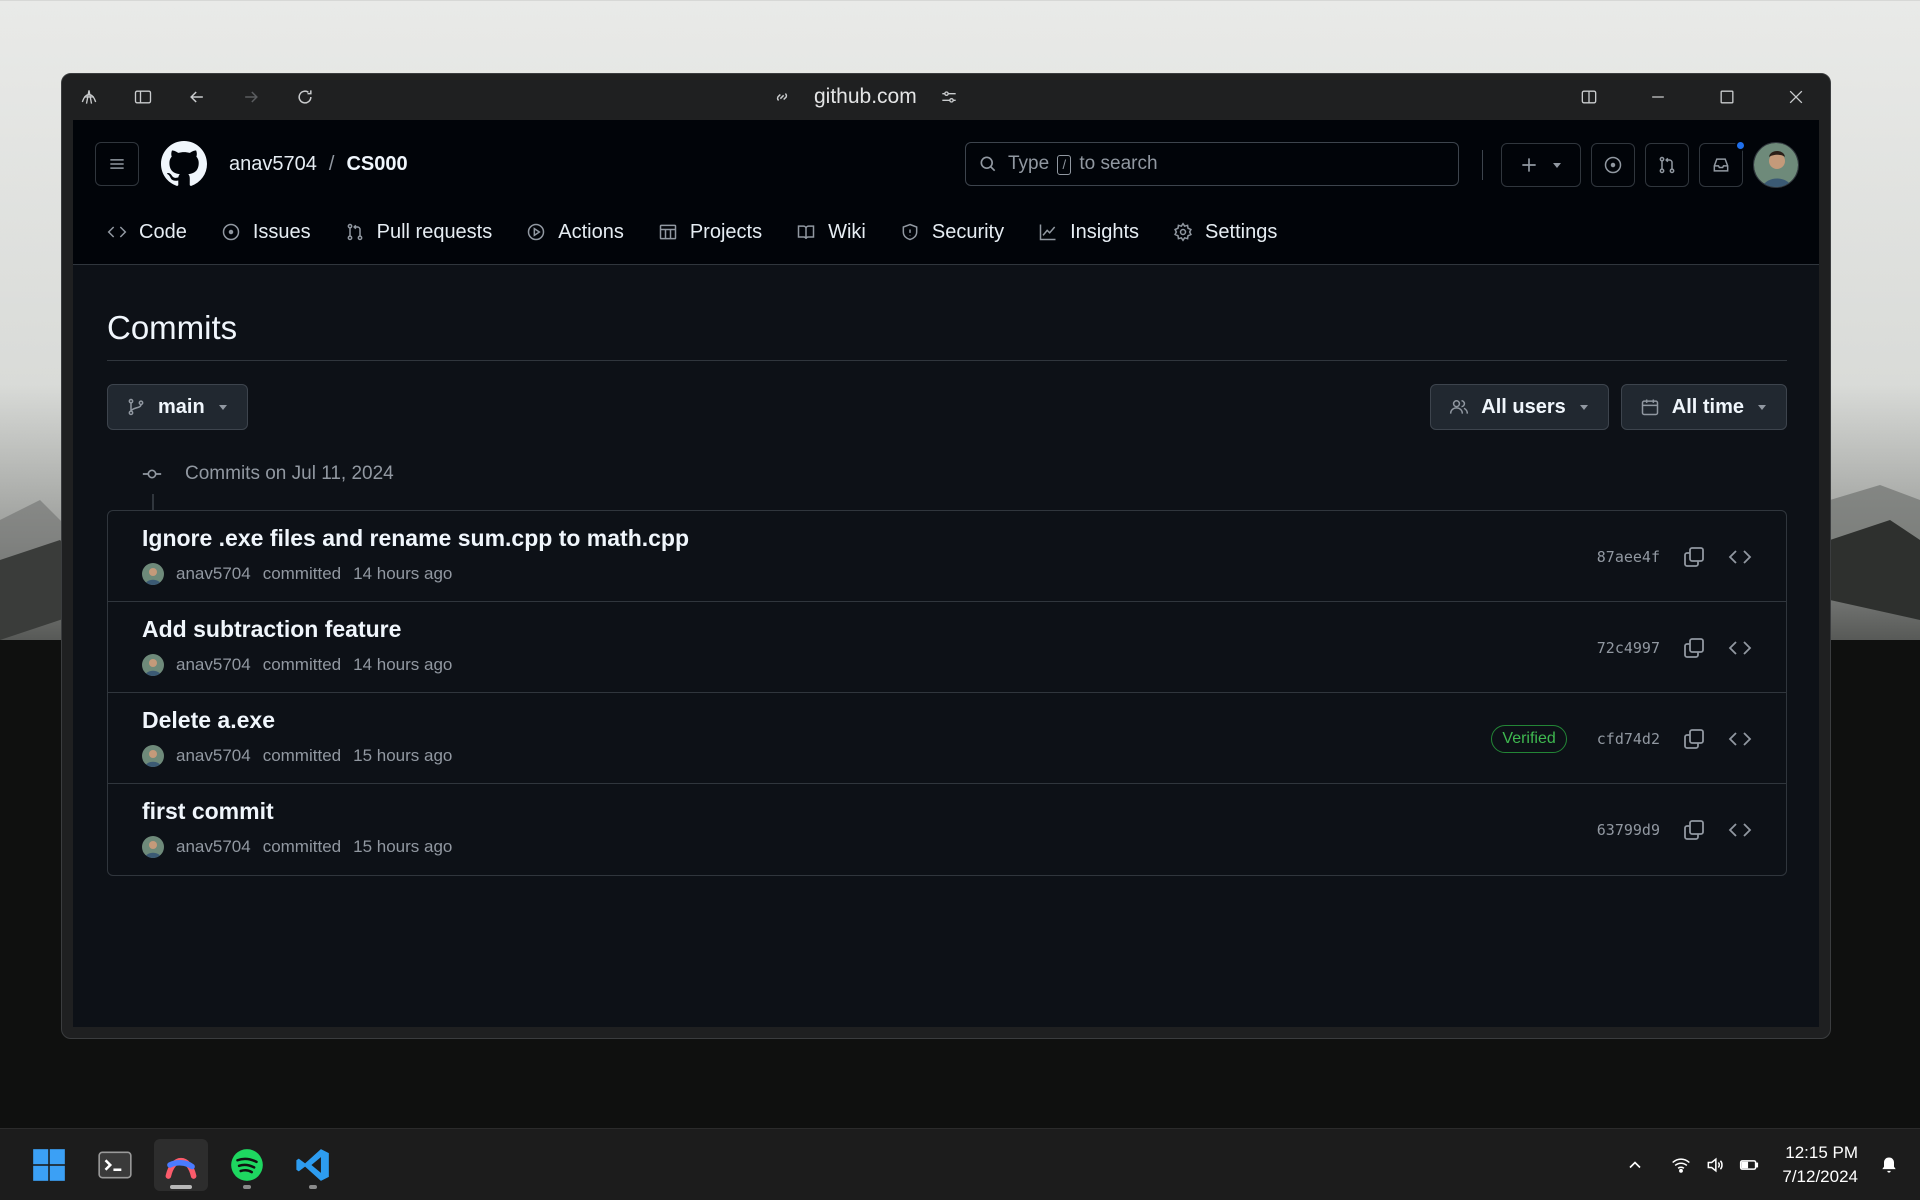 Image resolution: width=1920 pixels, height=1200 pixels. I want to click on sidebar-toggle-icon, so click(143, 97).